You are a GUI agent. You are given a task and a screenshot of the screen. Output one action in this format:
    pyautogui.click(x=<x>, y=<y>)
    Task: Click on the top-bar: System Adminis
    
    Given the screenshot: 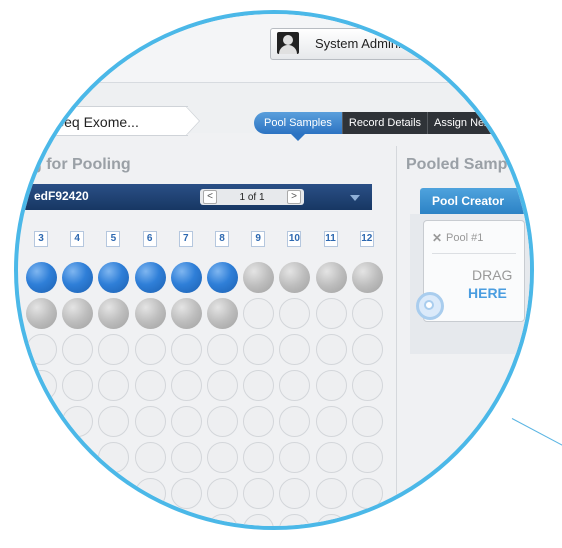 What is the action you would take?
    pyautogui.click(x=274, y=48)
    